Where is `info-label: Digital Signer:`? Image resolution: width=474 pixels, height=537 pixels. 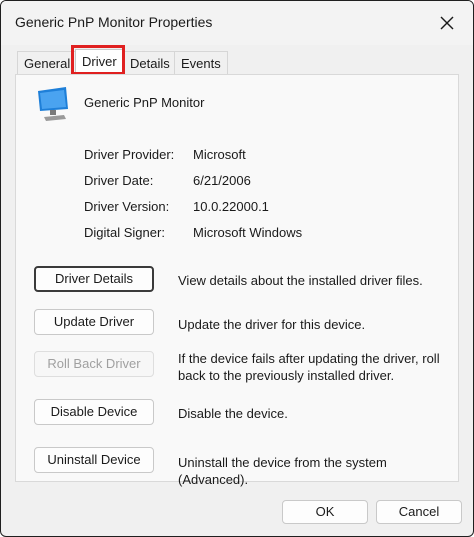
info-label: Digital Signer: is located at coordinates (124, 232).